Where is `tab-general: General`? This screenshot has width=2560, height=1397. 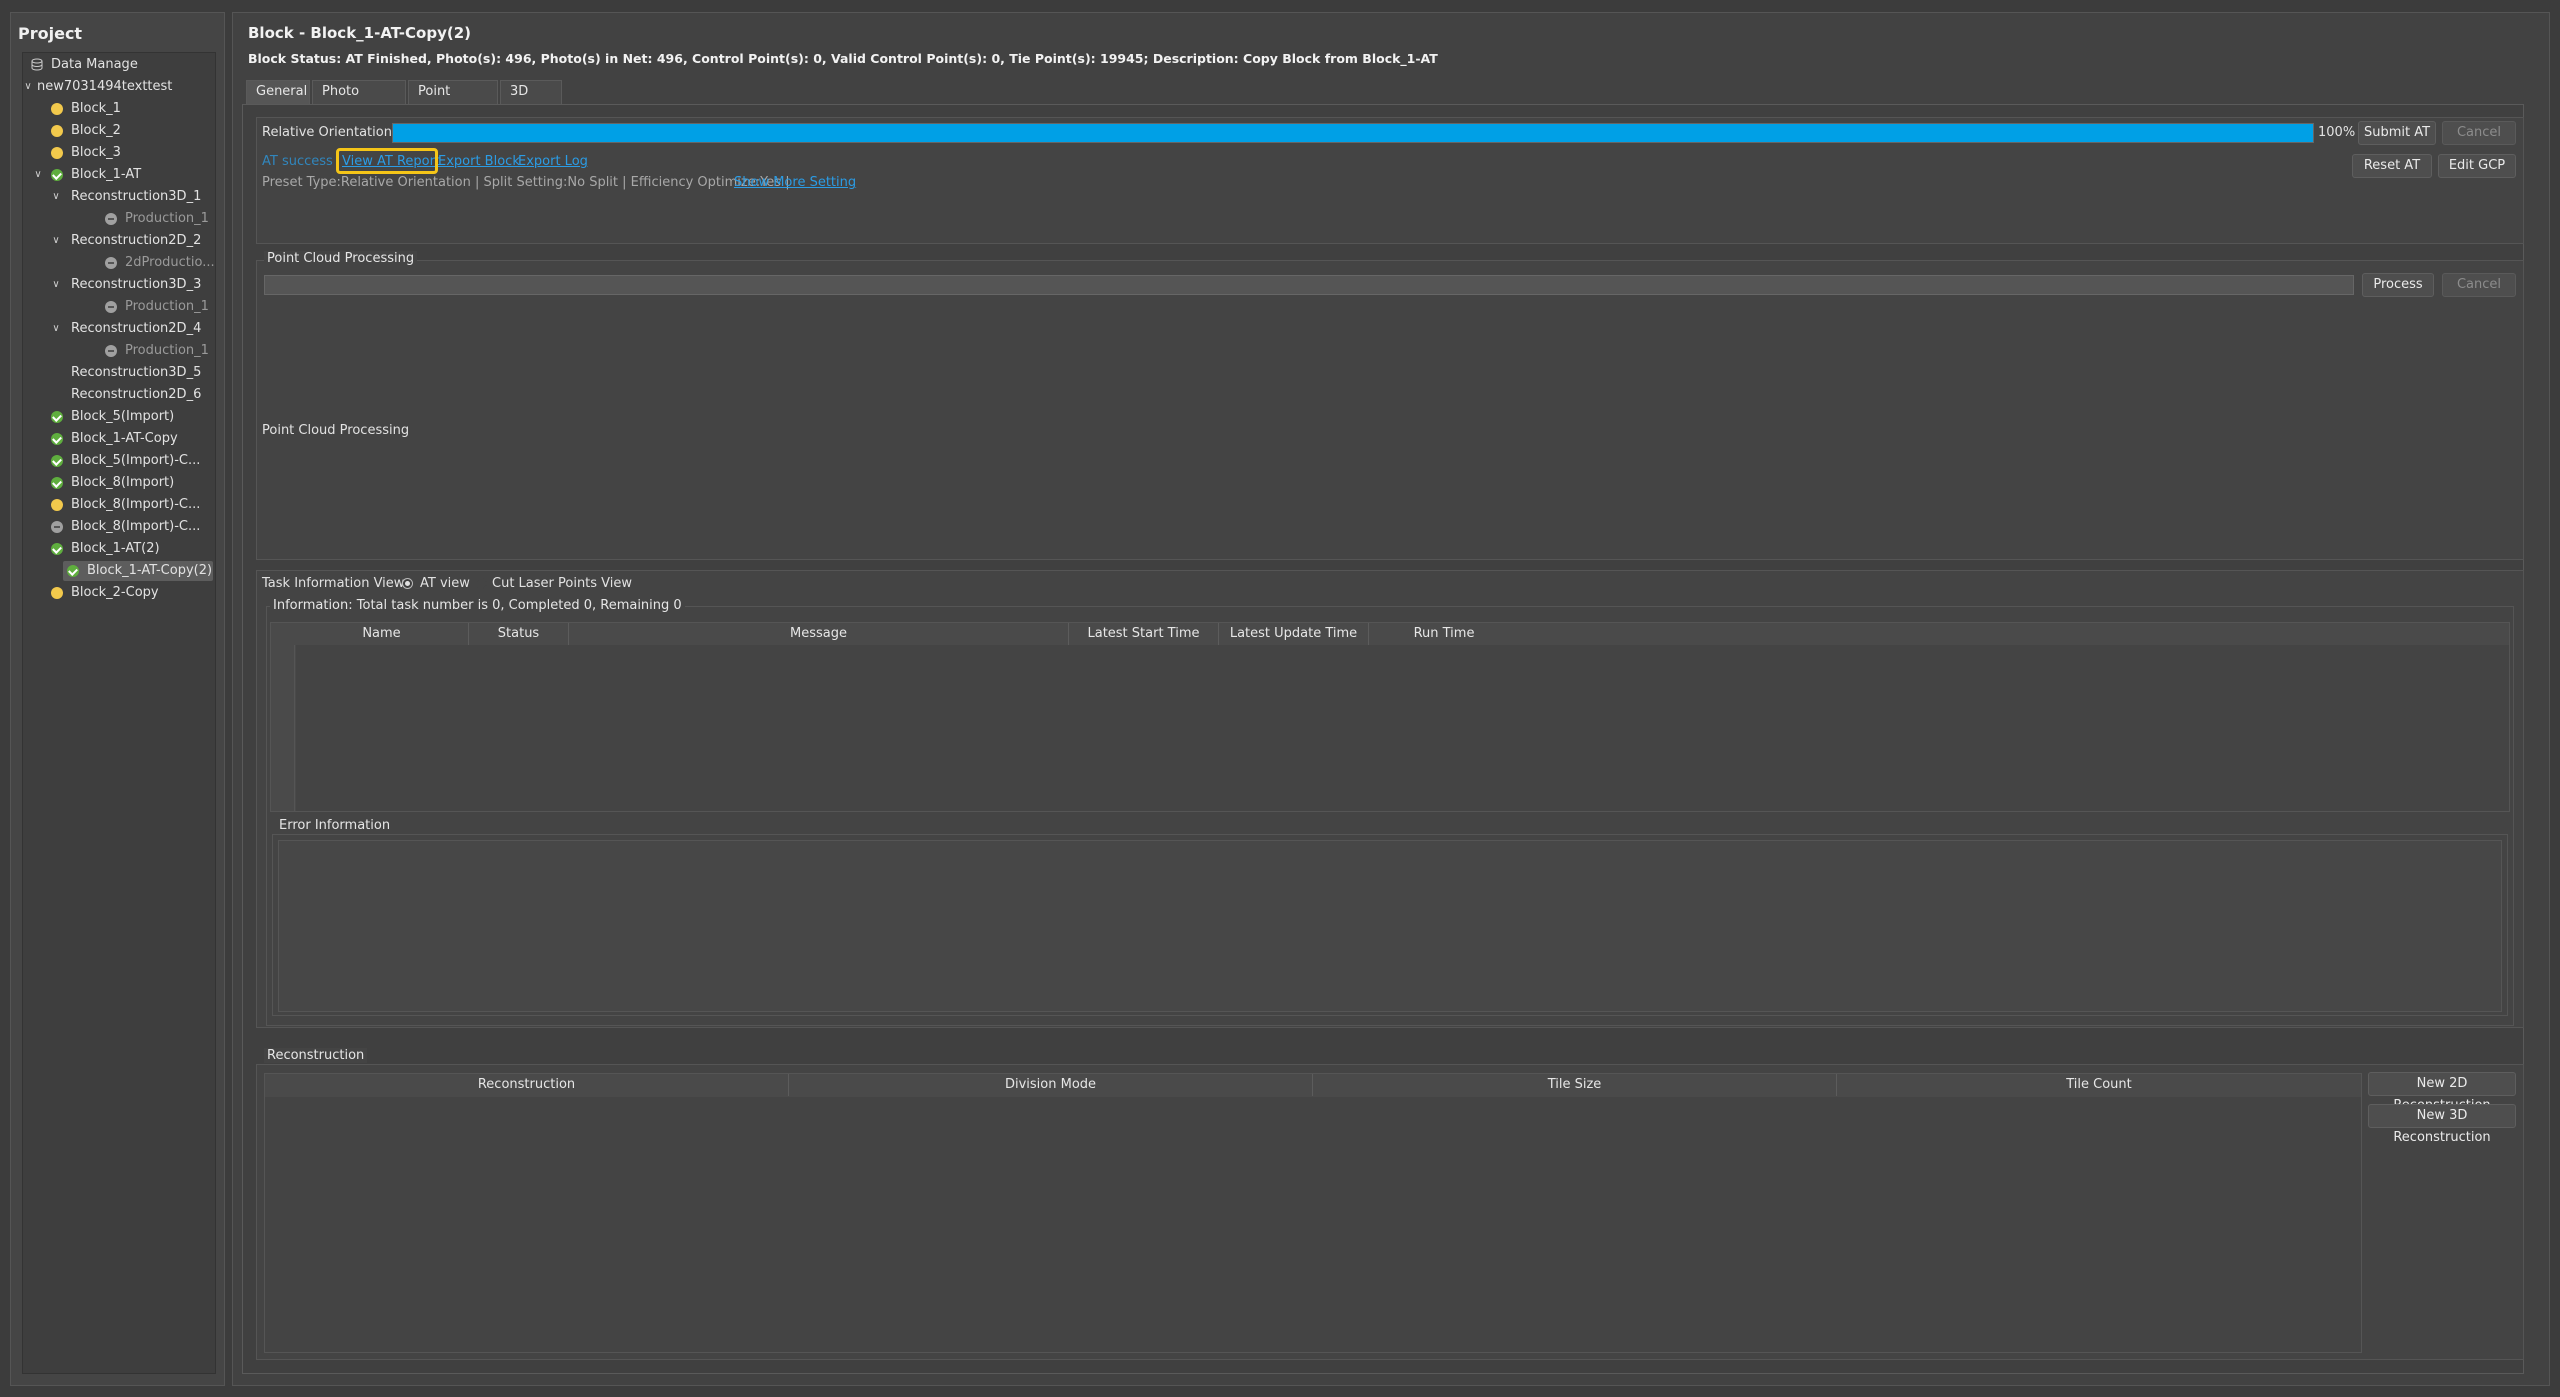
tab-general: General is located at coordinates (278, 92).